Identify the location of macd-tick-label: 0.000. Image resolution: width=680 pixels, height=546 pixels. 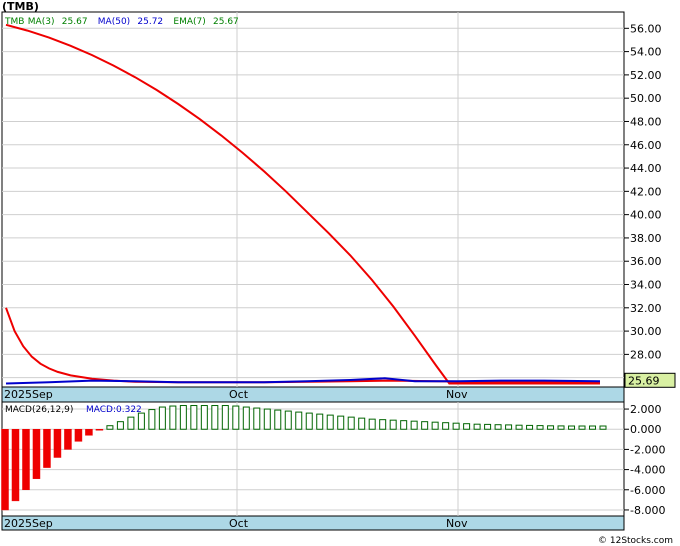
(646, 429).